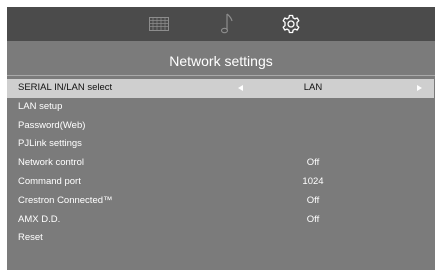  Describe the element at coordinates (39, 219) in the screenshot. I see `menu-item-label: AMX D.D.` at that location.